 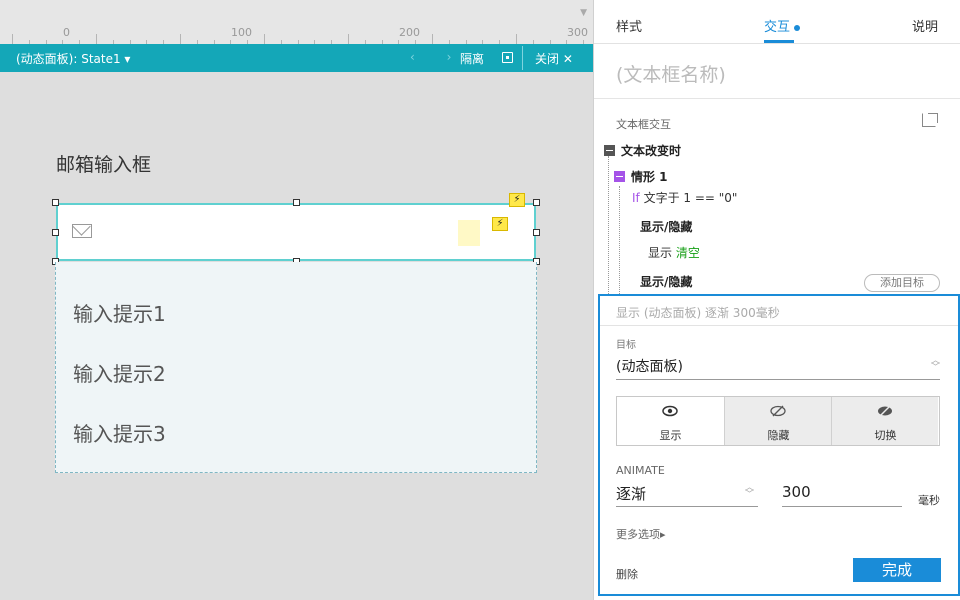 What do you see at coordinates (296, 58) in the screenshot?
I see `dynamic-panel-bar: (动态面板): State1 ▾ ‹ › 隔离 关闭 ✕` at bounding box center [296, 58].